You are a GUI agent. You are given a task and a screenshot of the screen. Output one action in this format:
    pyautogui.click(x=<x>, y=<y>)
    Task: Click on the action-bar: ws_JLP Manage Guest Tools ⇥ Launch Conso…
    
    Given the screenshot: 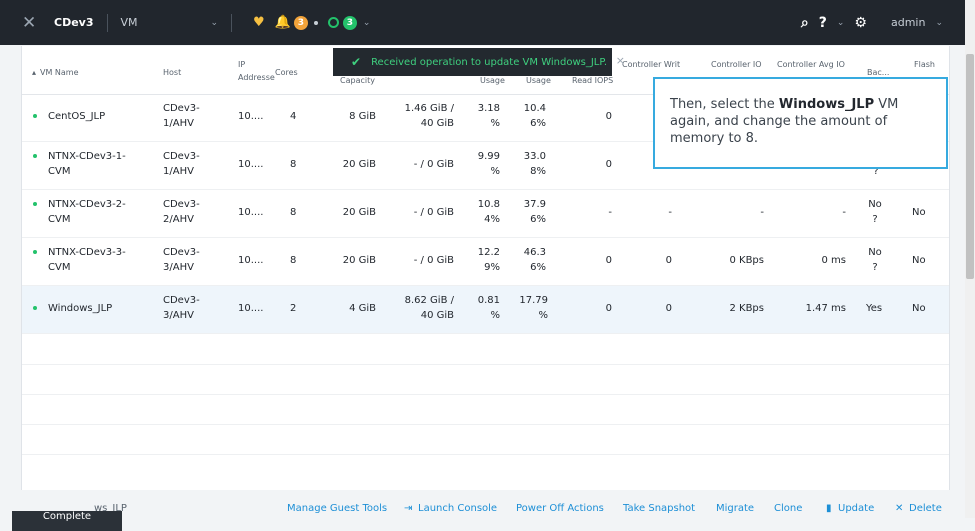 What is the action you would take?
    pyautogui.click(x=482, y=504)
    